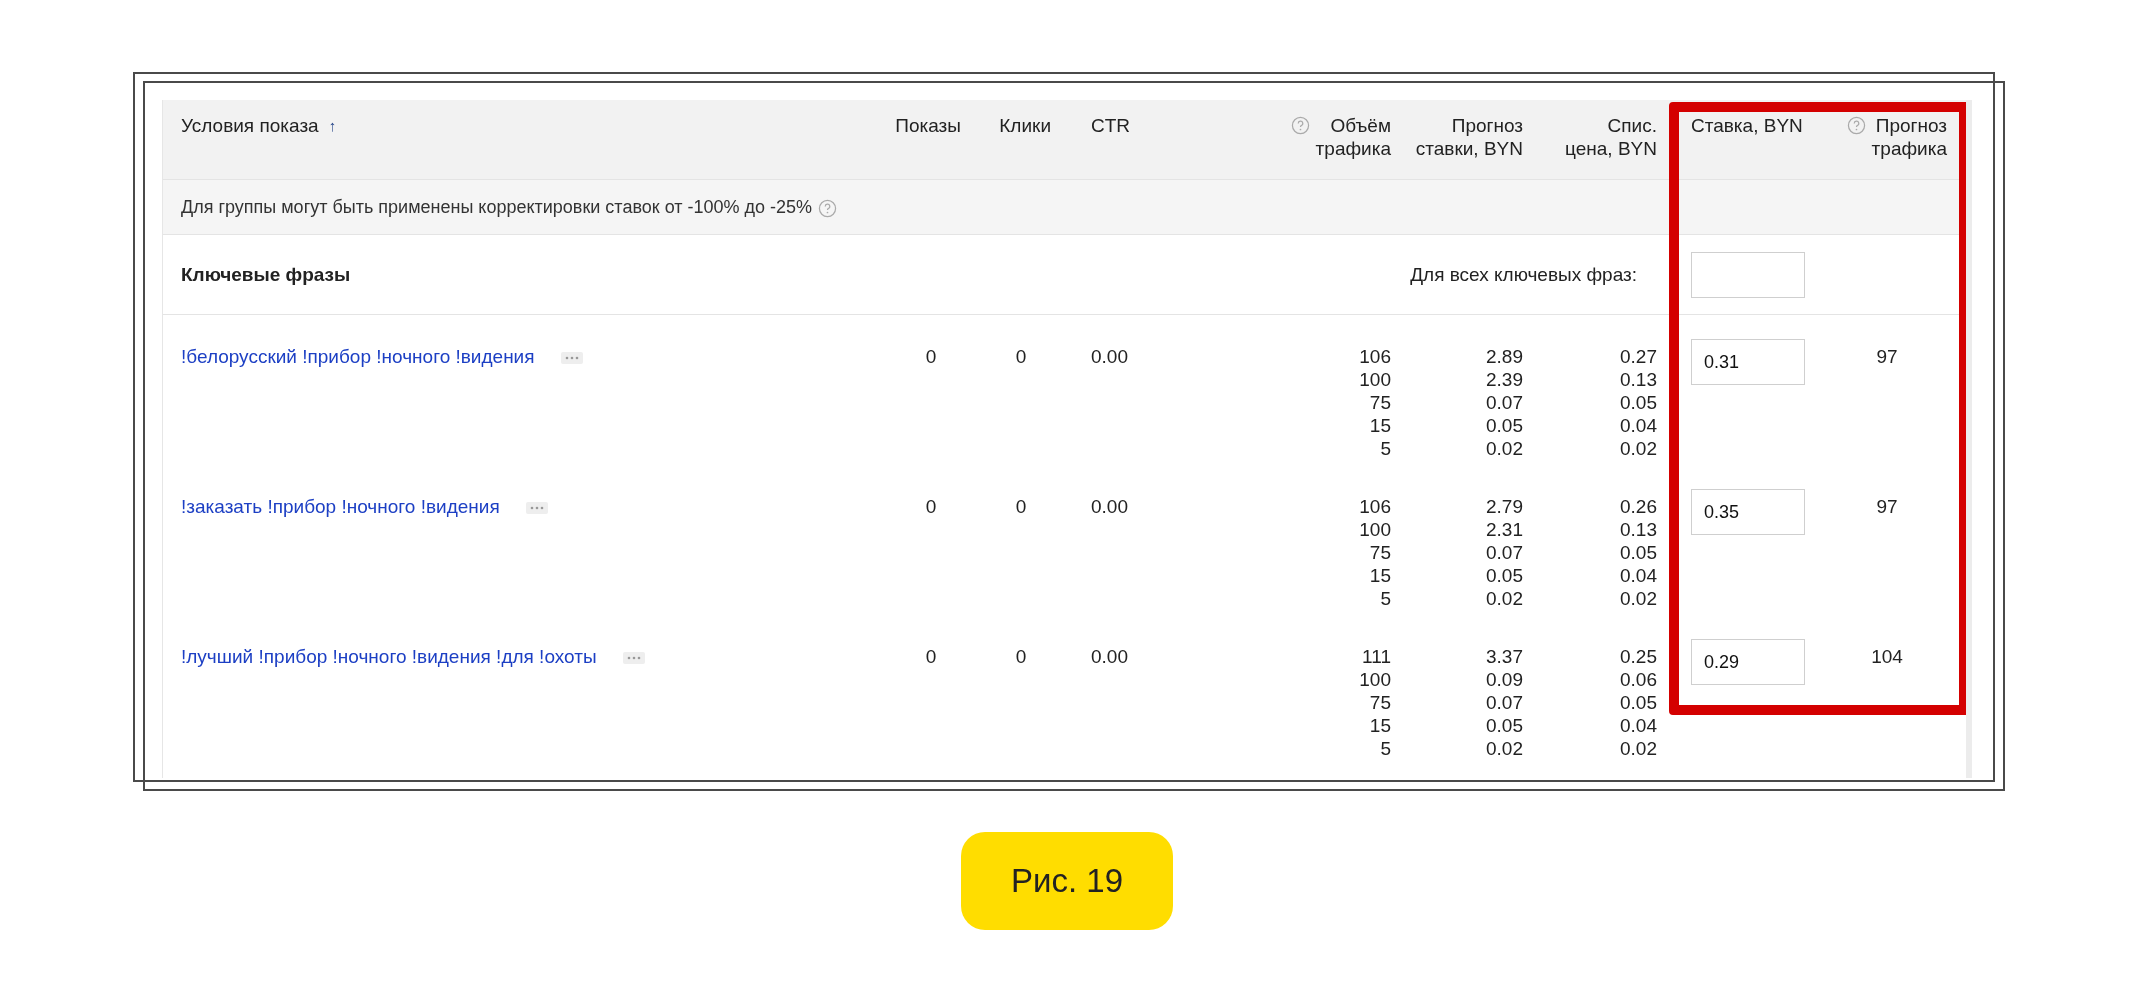 The width and height of the screenshot is (2134, 1004). What do you see at coordinates (1611, 137) in the screenshot?
I see `column-header: Спис. цена, BYN` at bounding box center [1611, 137].